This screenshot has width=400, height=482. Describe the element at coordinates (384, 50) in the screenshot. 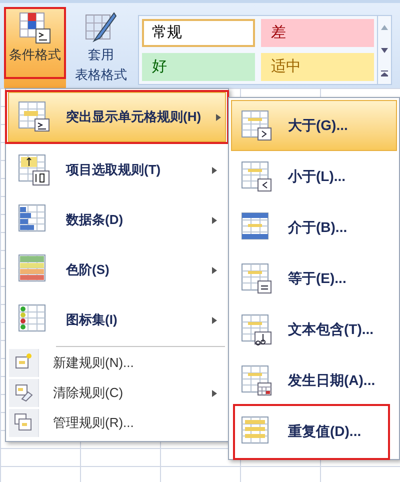

I see `scroll-down-icon` at that location.